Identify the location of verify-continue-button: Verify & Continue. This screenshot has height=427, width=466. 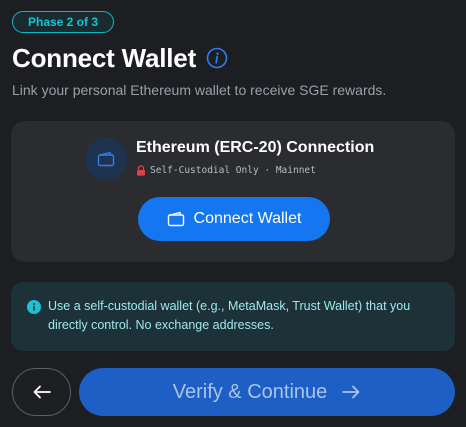
(267, 392).